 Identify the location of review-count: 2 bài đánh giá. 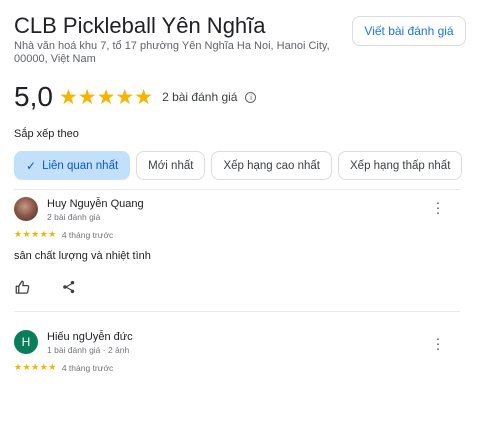
(200, 97).